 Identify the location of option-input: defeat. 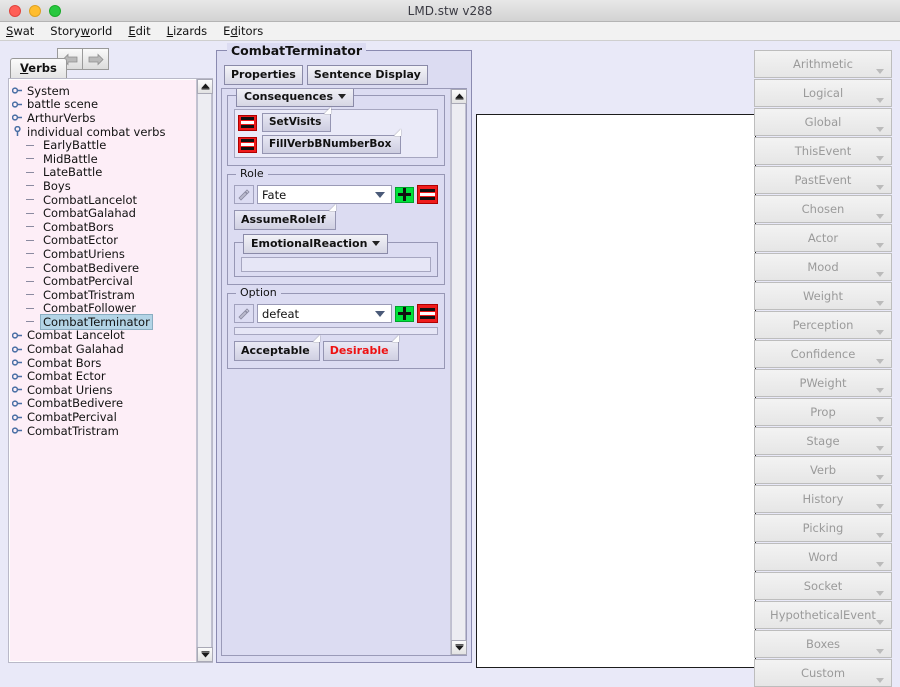
(324, 313).